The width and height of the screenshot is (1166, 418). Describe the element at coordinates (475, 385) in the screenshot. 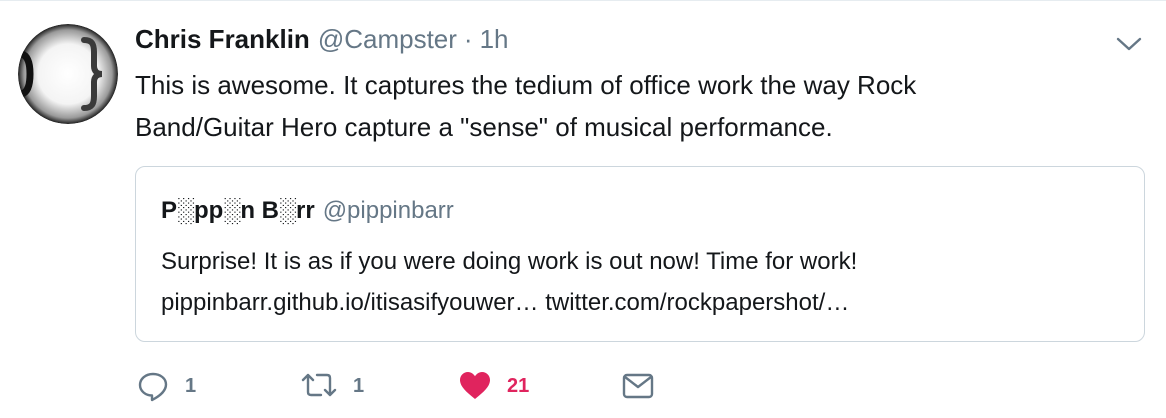

I see `heart-icon` at that location.